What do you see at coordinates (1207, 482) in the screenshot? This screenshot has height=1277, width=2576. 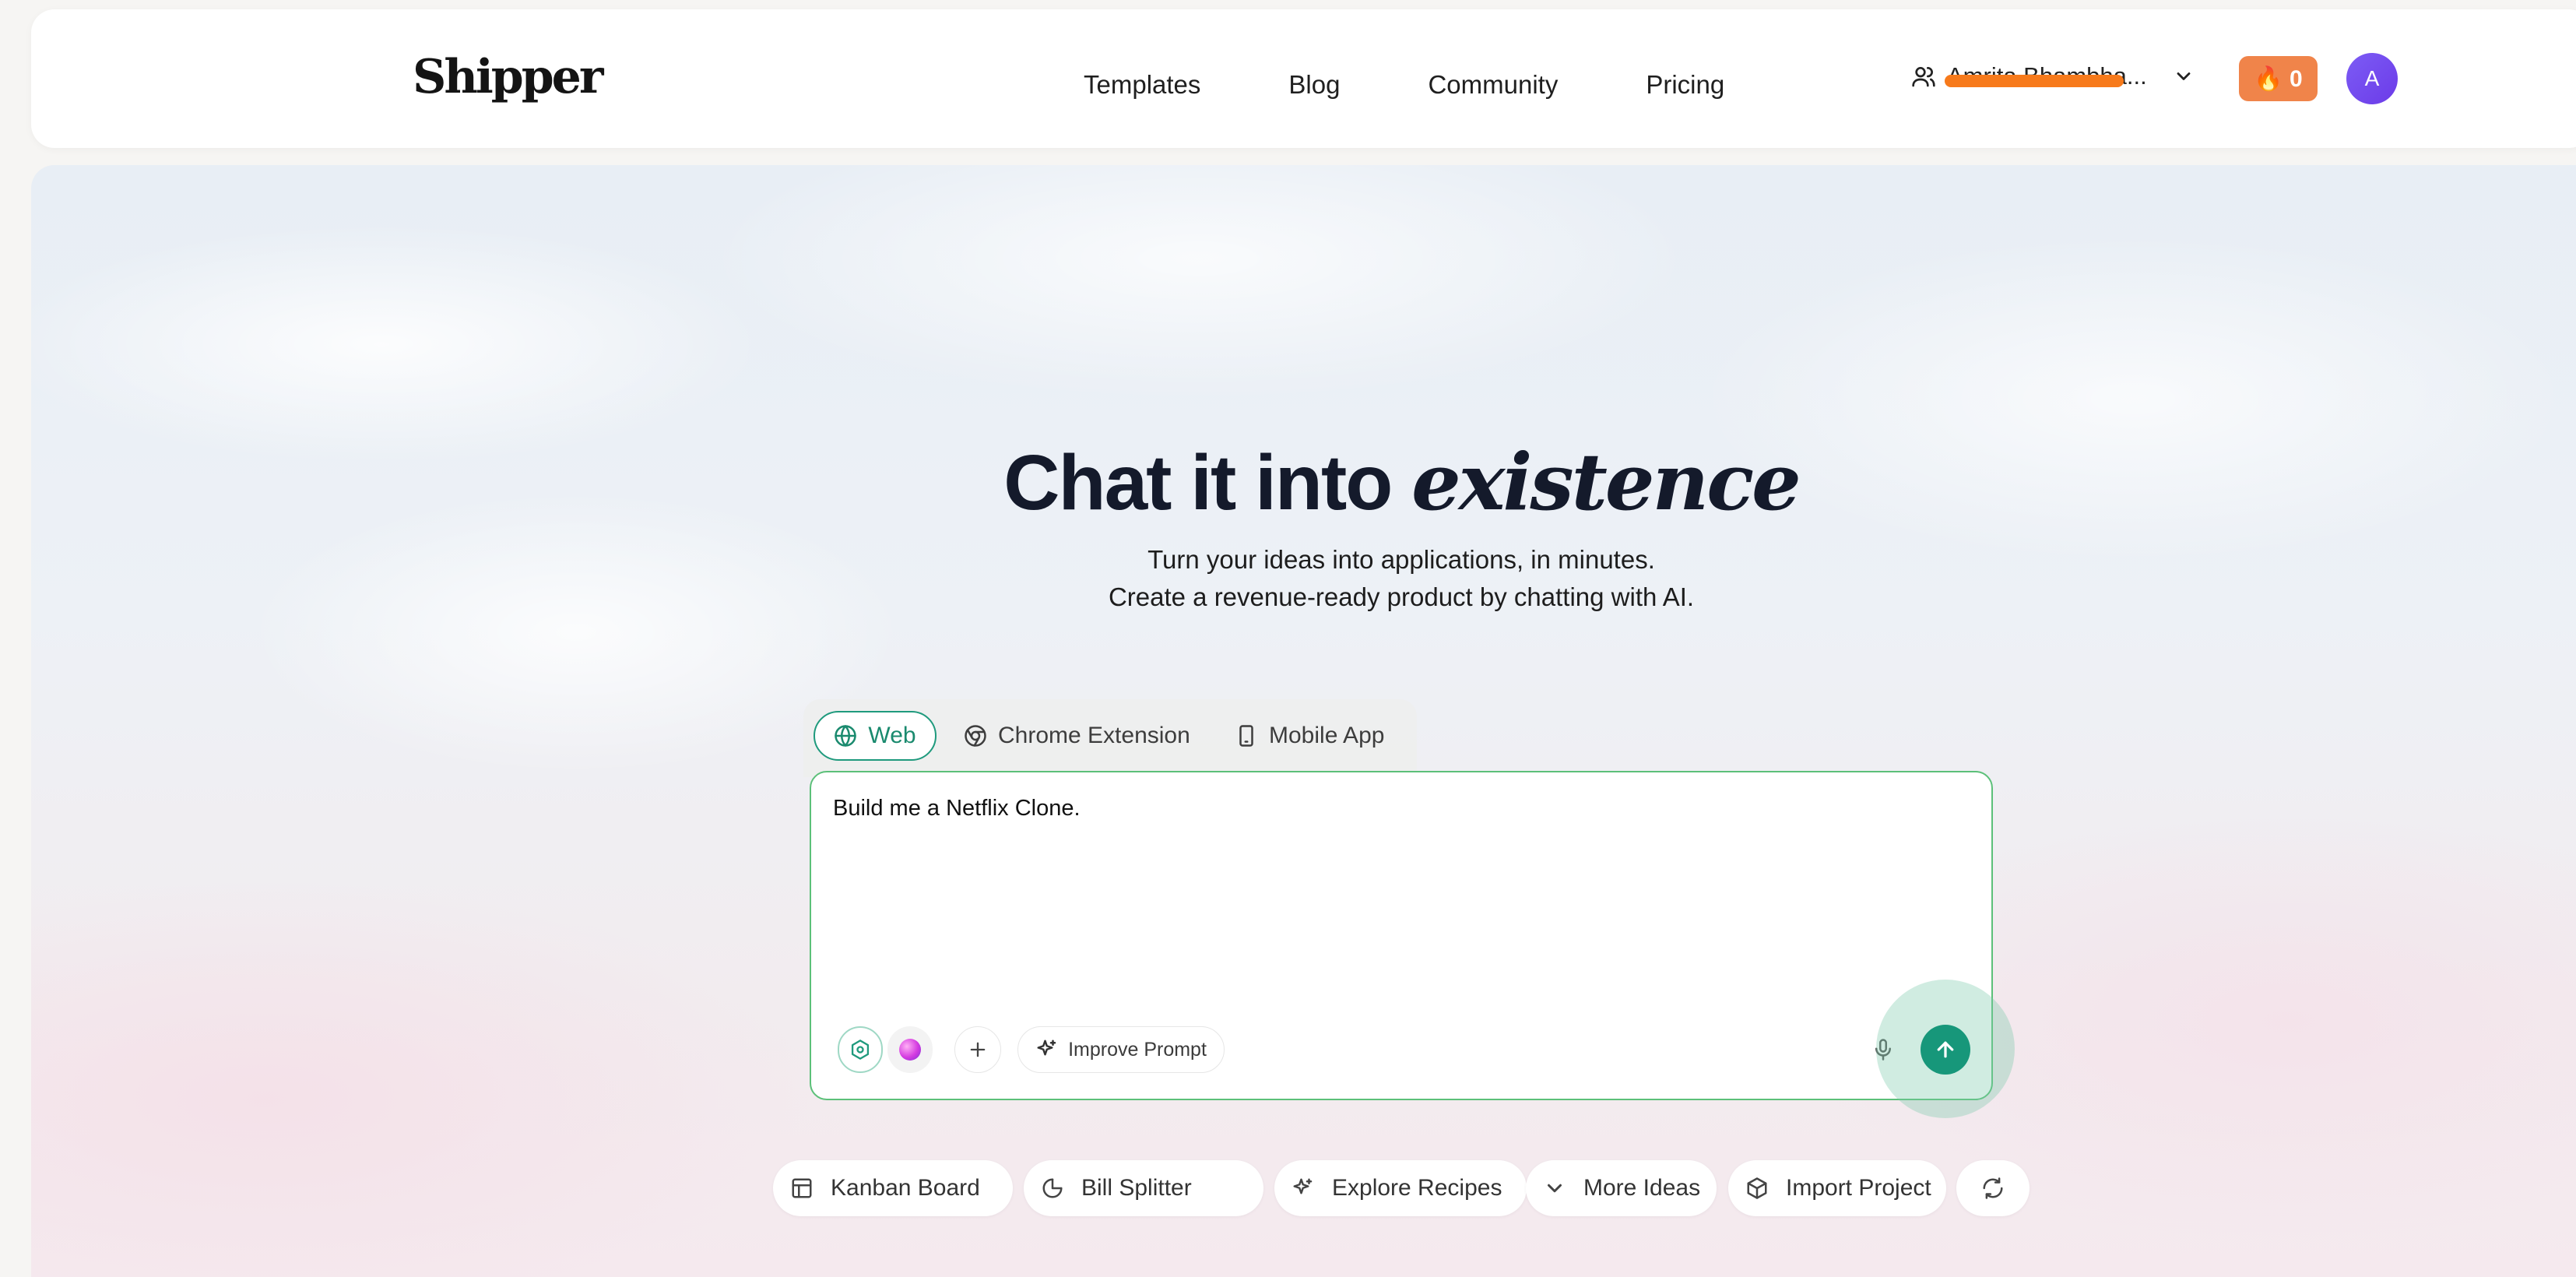 I see `headline-plain: Chat it into` at bounding box center [1207, 482].